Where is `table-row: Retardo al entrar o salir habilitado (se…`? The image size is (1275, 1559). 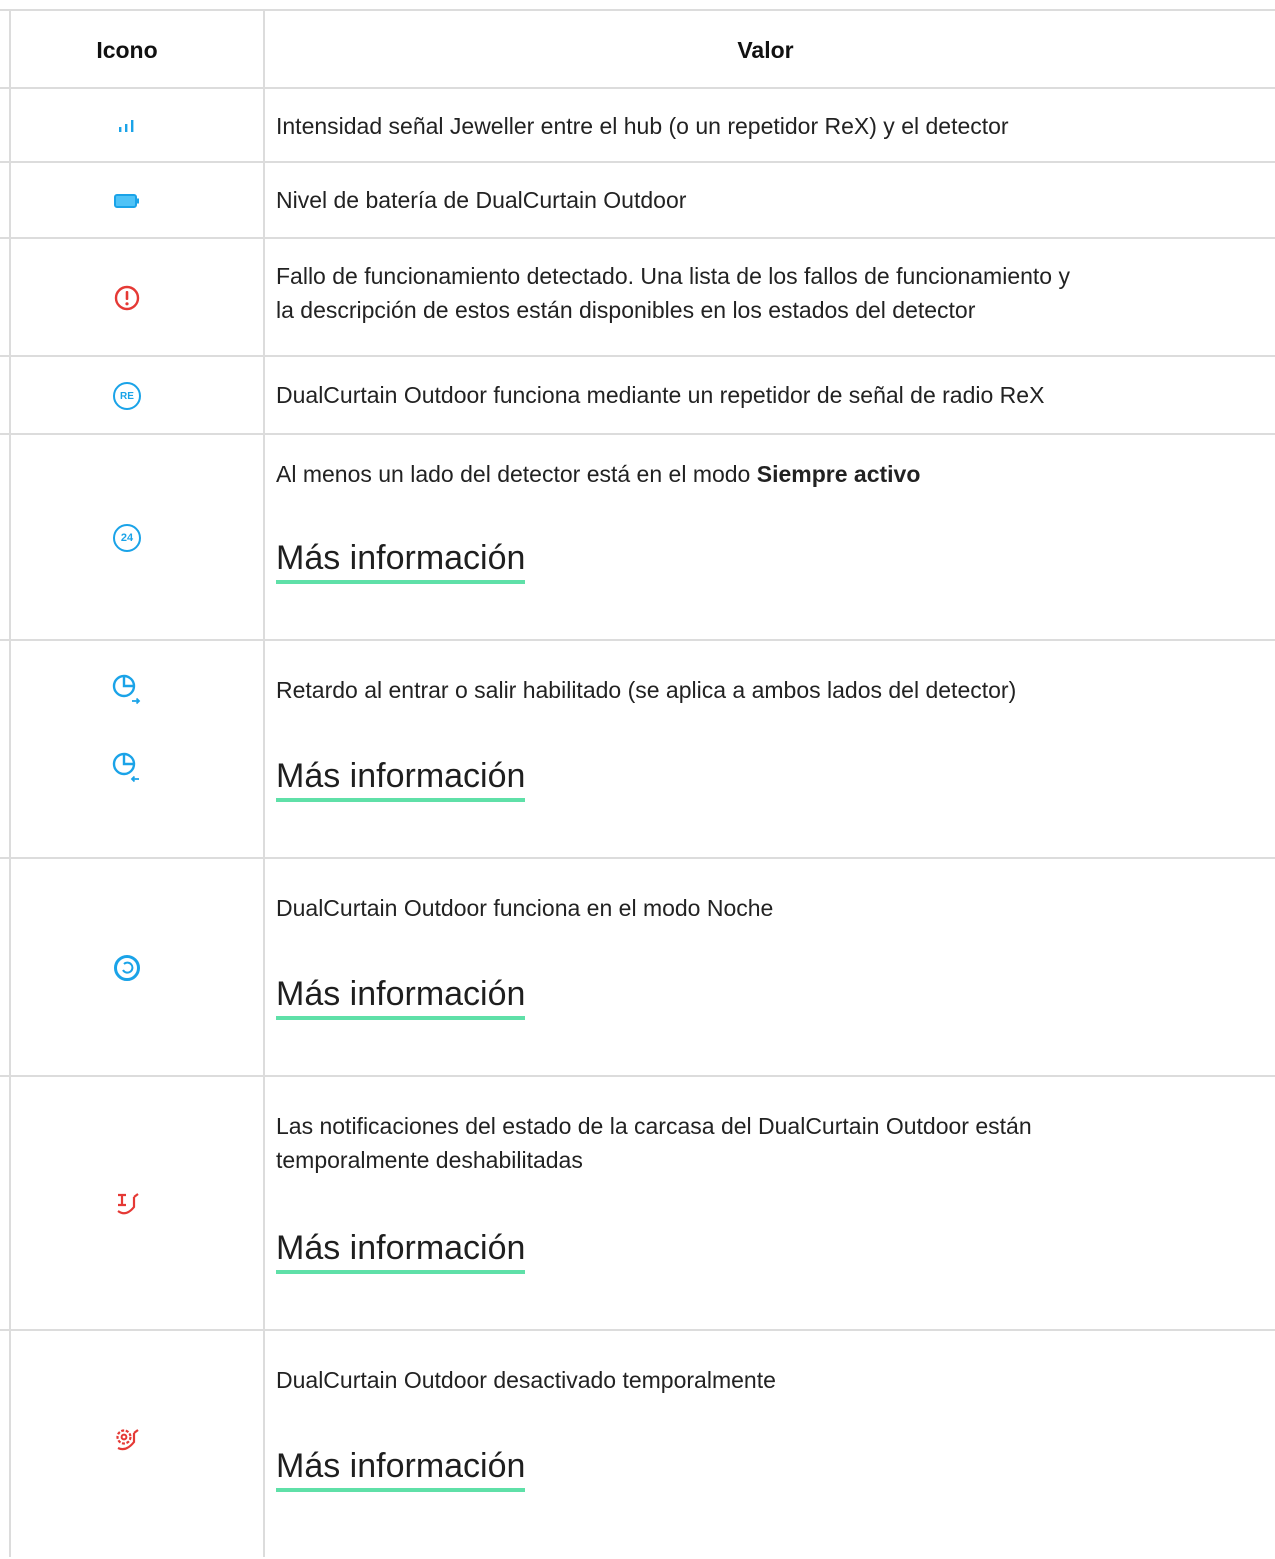 table-row: Retardo al entrar o salir habilitado (se… is located at coordinates (637, 749).